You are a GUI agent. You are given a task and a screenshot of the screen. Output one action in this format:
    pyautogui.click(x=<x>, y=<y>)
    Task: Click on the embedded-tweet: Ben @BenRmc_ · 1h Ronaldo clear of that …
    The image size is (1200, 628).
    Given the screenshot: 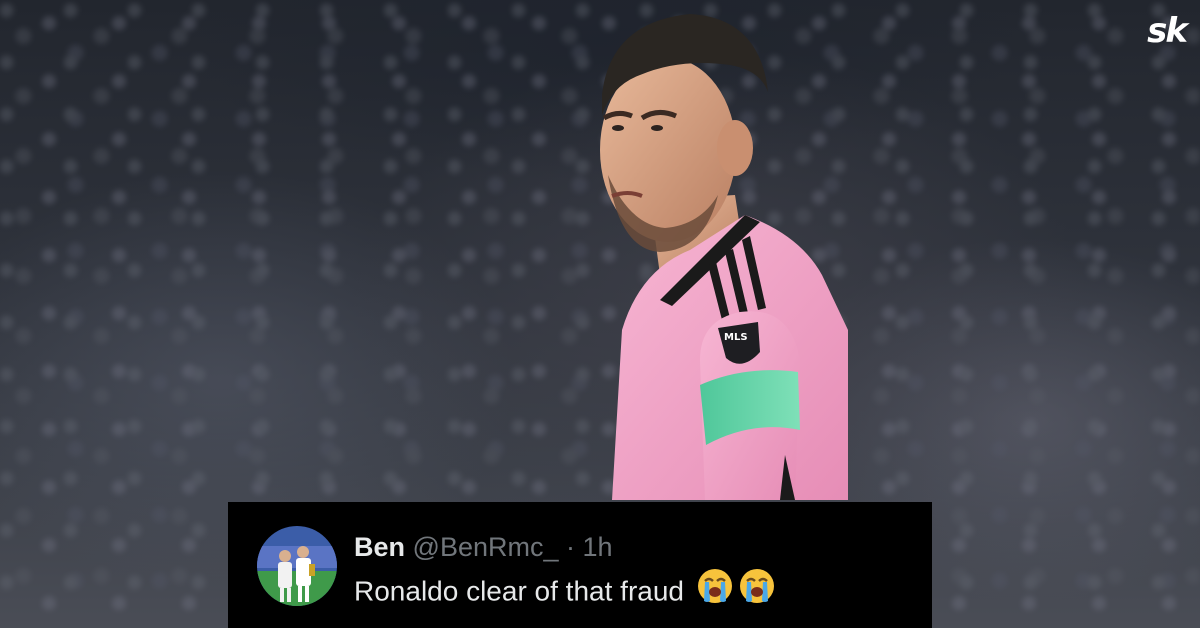 What is the action you would take?
    pyautogui.click(x=580, y=565)
    